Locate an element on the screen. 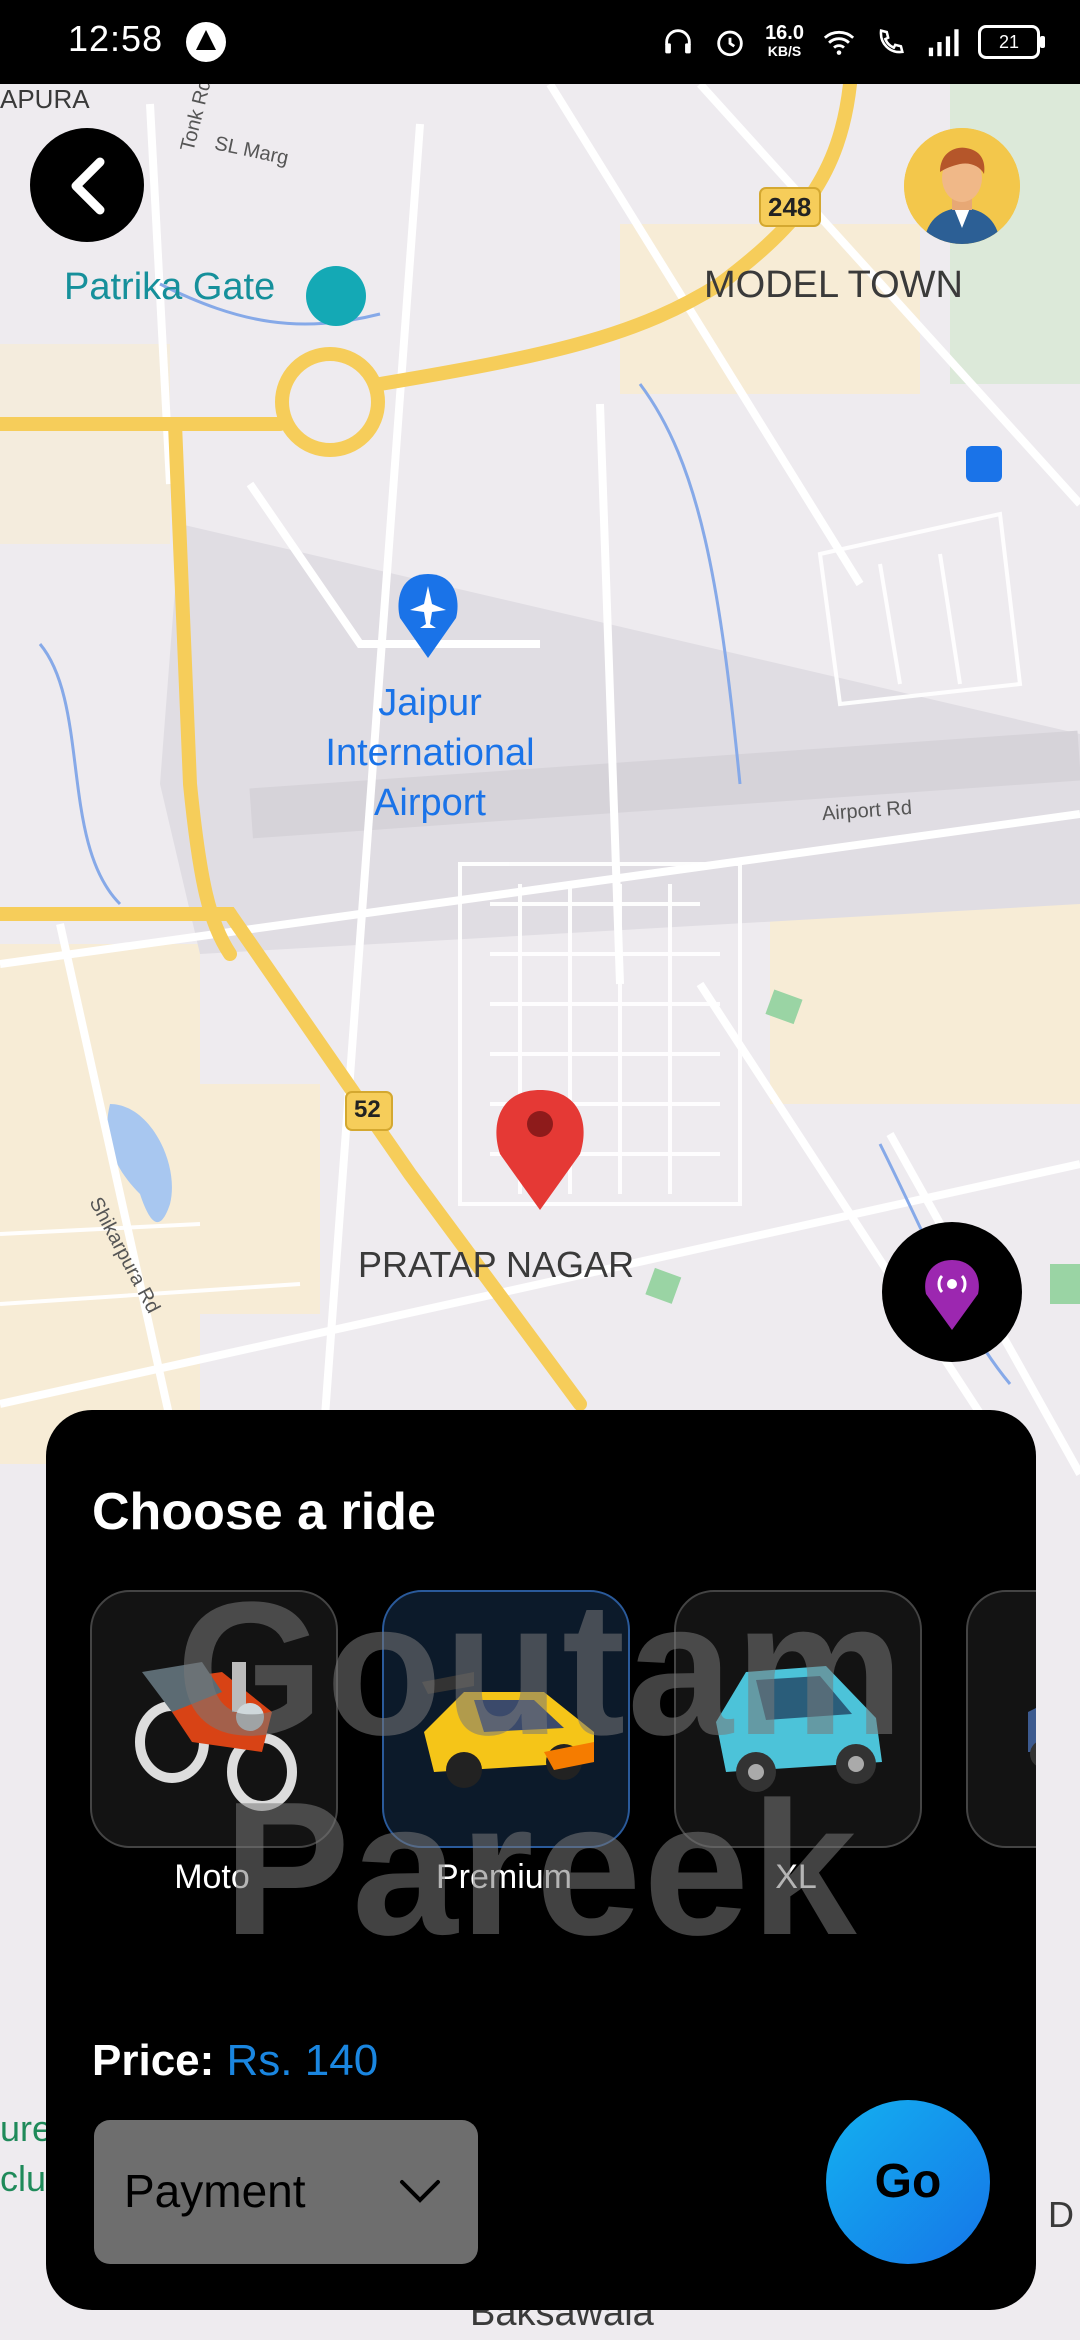  map-label-apura: APURA is located at coordinates (45, 99).